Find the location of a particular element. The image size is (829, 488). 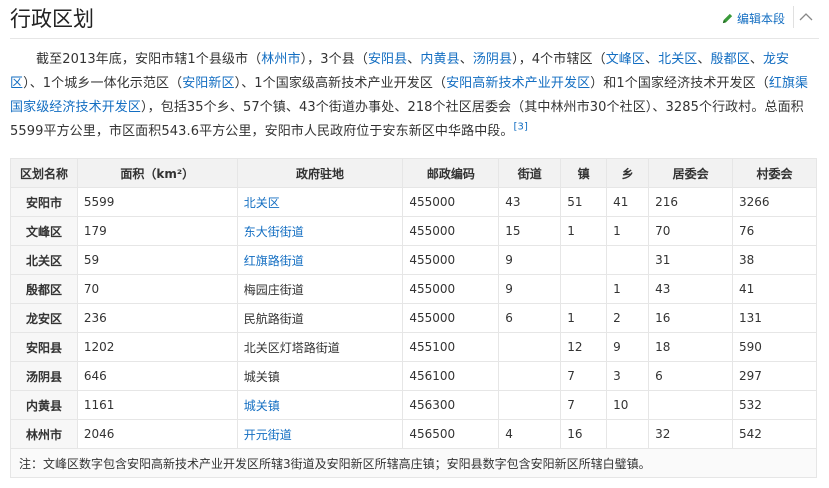

section-title: 行政区划 is located at coordinates (52, 19).